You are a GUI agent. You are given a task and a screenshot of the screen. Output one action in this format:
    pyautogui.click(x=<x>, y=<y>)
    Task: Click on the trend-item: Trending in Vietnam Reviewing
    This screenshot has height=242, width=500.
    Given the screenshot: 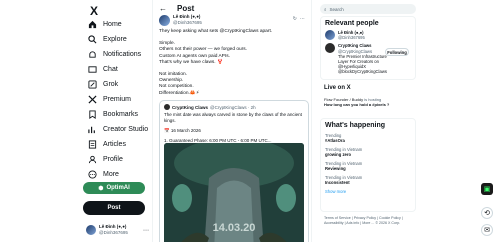 What is the action you would take?
    pyautogui.click(x=368, y=166)
    